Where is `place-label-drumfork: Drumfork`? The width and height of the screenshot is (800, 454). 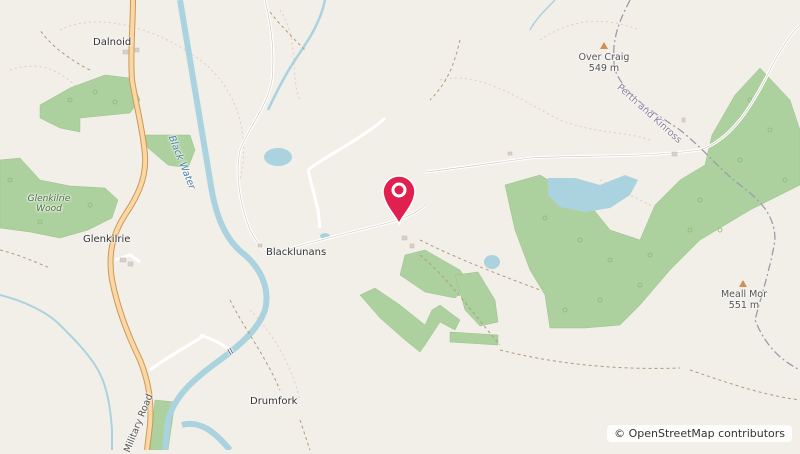
place-label-drumfork: Drumfork is located at coordinates (274, 401).